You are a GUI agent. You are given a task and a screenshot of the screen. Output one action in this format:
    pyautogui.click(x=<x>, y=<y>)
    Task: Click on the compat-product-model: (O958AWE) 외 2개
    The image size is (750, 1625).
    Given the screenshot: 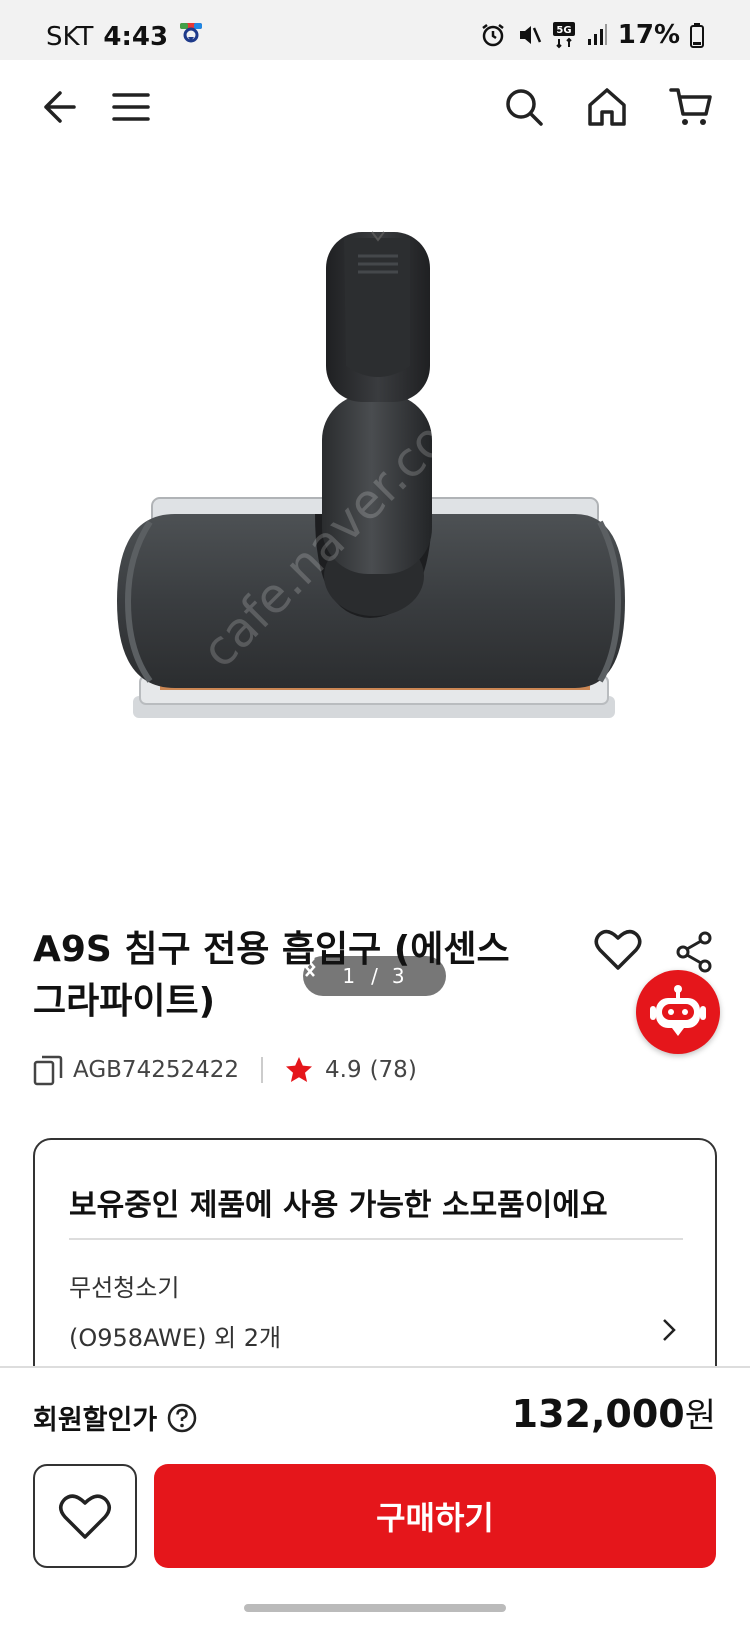 What is the action you would take?
    pyautogui.click(x=175, y=1338)
    